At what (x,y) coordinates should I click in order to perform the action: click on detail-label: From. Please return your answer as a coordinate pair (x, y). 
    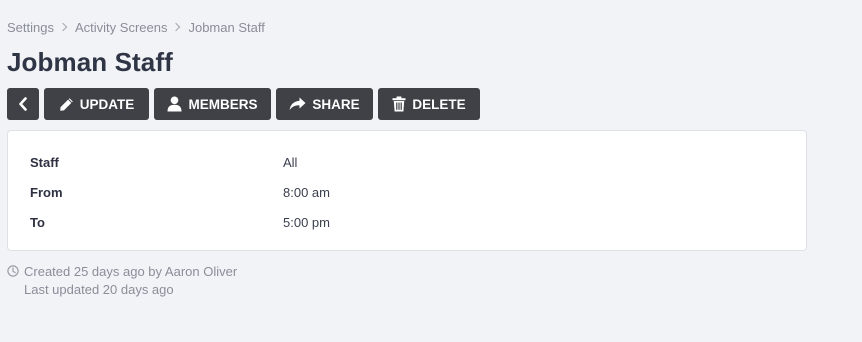
    Looking at the image, I should click on (46, 192).